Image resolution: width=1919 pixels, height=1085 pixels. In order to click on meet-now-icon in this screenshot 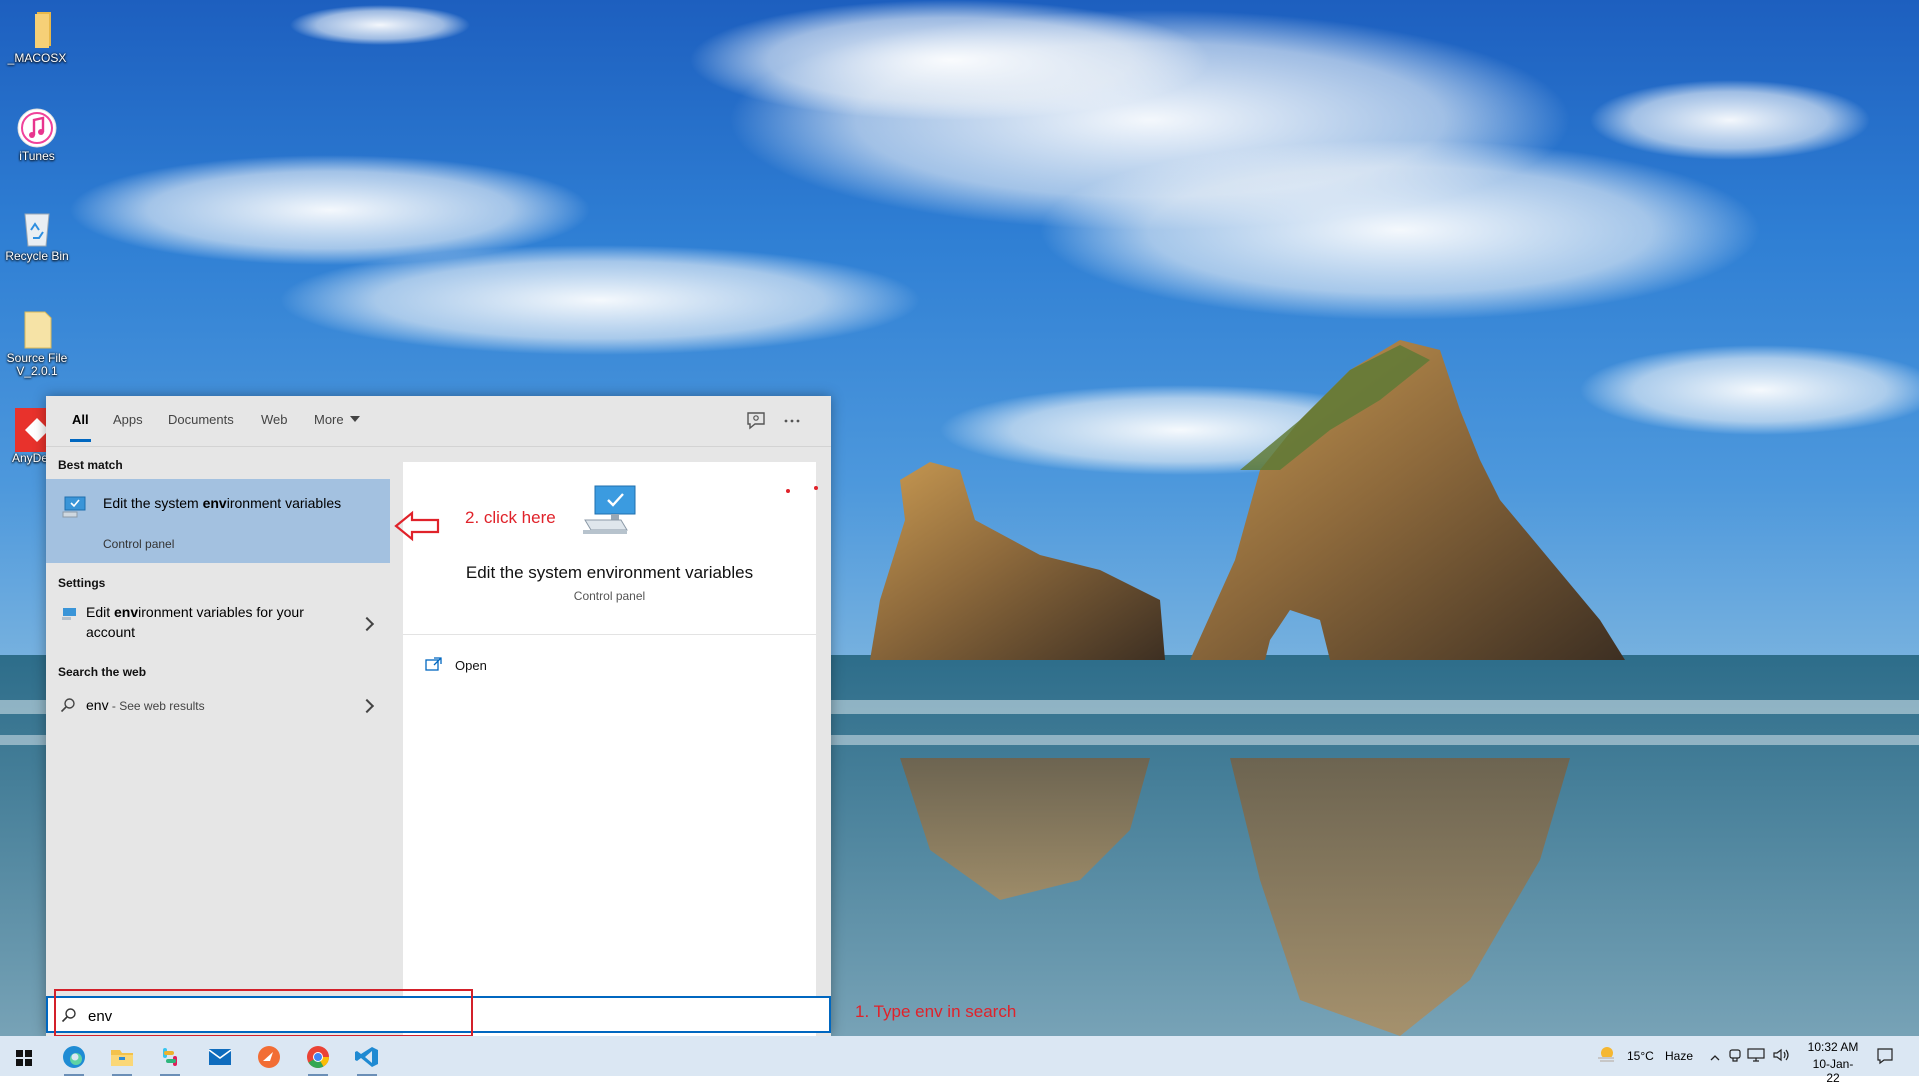, I will do `click(1735, 1055)`.